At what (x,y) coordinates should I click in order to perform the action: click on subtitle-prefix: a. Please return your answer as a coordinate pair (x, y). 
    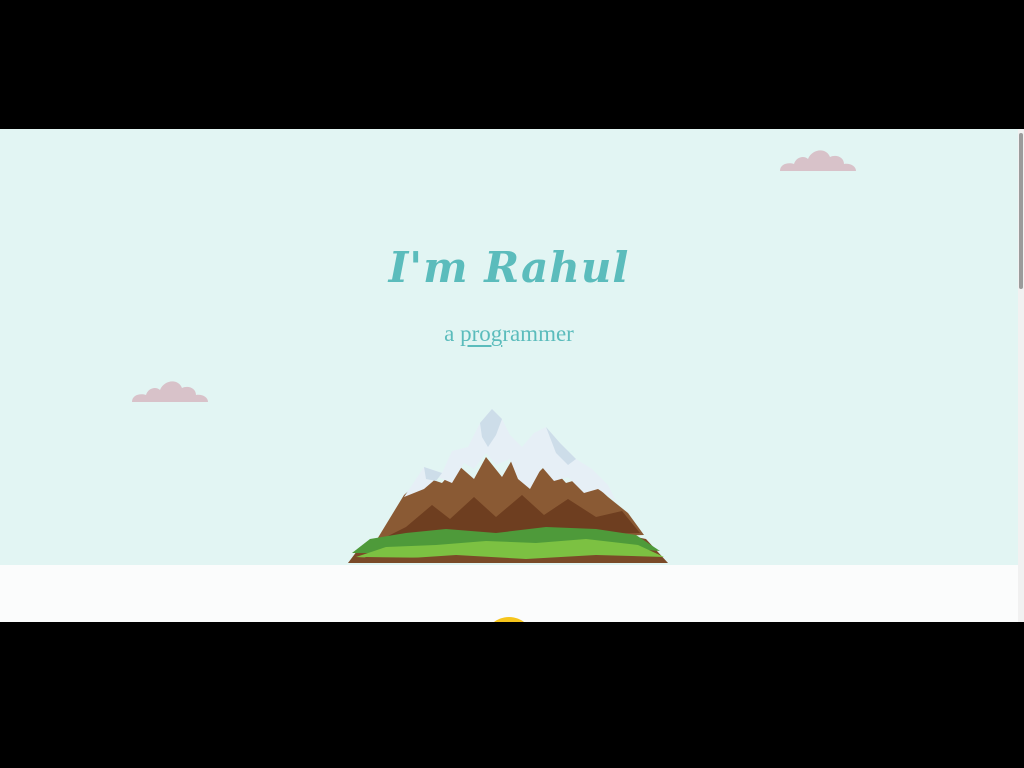
    Looking at the image, I should click on (452, 333).